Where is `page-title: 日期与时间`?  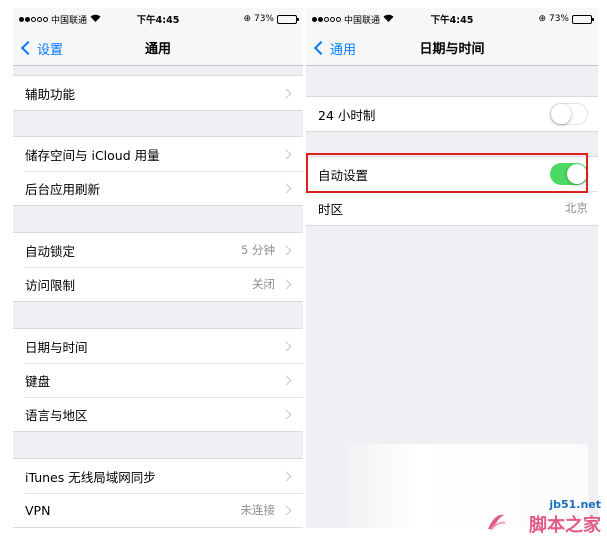 page-title: 日期与时间 is located at coordinates (452, 49).